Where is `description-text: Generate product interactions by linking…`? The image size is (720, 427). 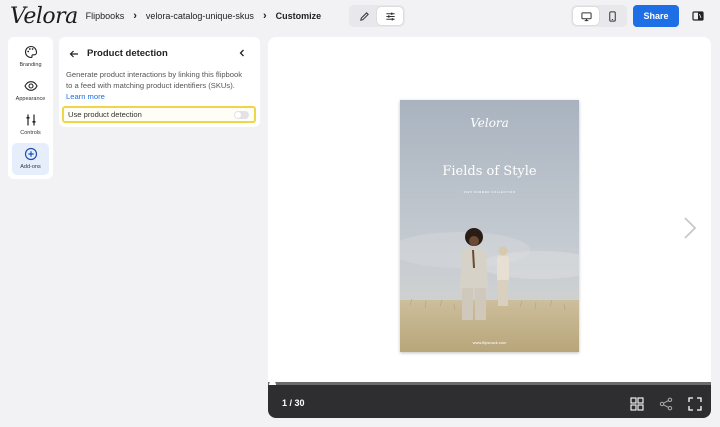 description-text: Generate product interactions by linking… is located at coordinates (154, 80).